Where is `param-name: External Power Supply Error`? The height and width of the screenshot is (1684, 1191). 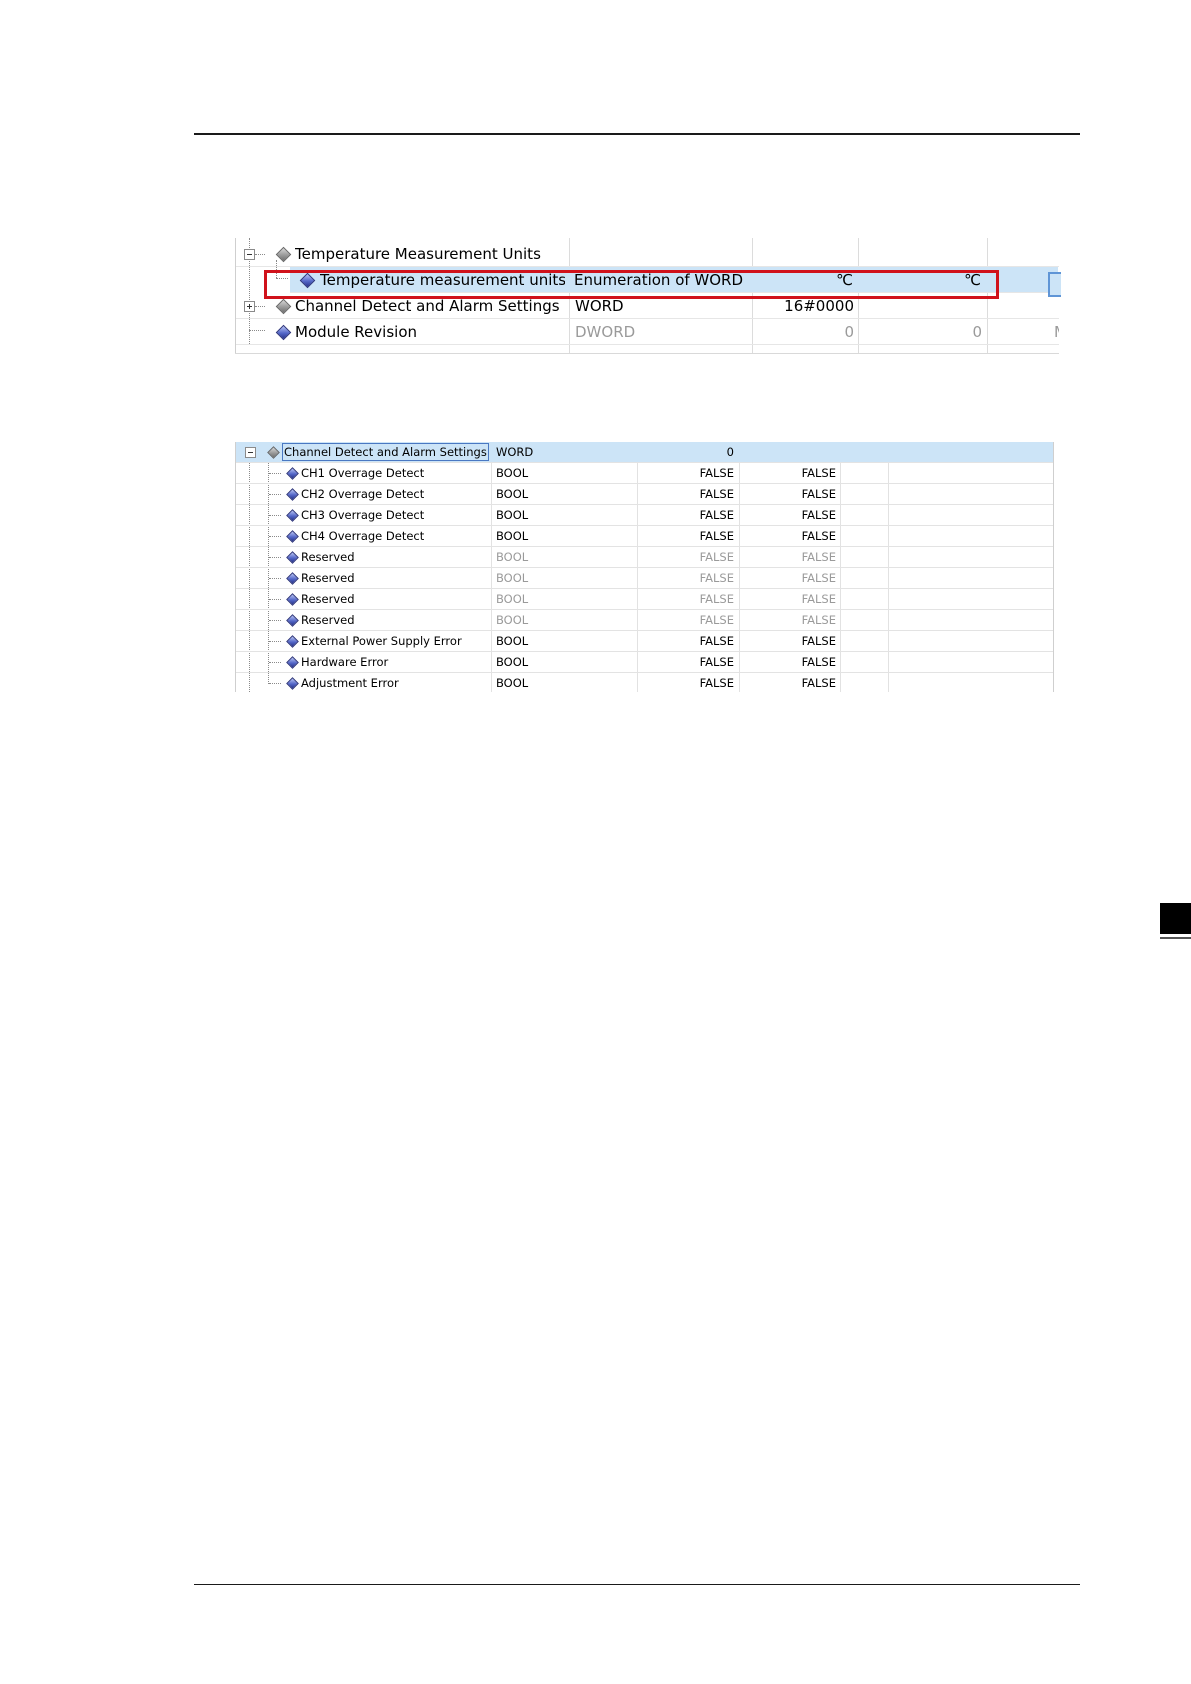
param-name: External Power Supply Error is located at coordinates (381, 641).